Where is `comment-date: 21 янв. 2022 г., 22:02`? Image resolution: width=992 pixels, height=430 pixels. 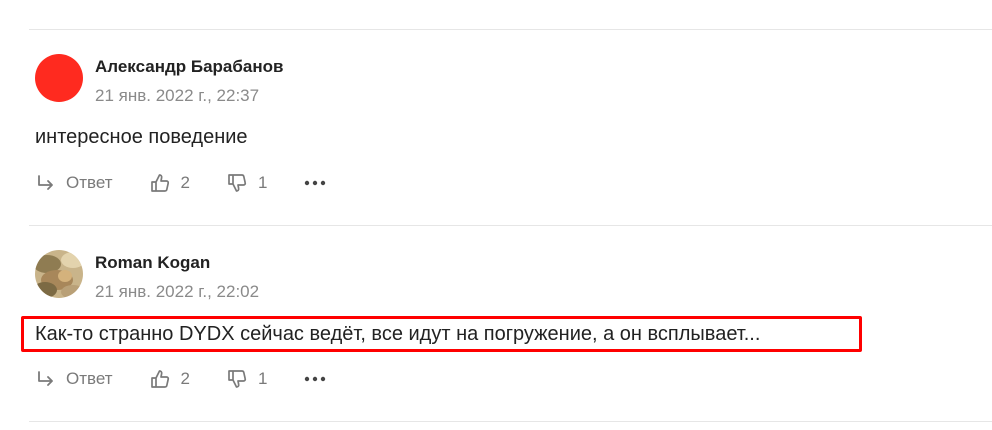 comment-date: 21 янв. 2022 г., 22:02 is located at coordinates (177, 292).